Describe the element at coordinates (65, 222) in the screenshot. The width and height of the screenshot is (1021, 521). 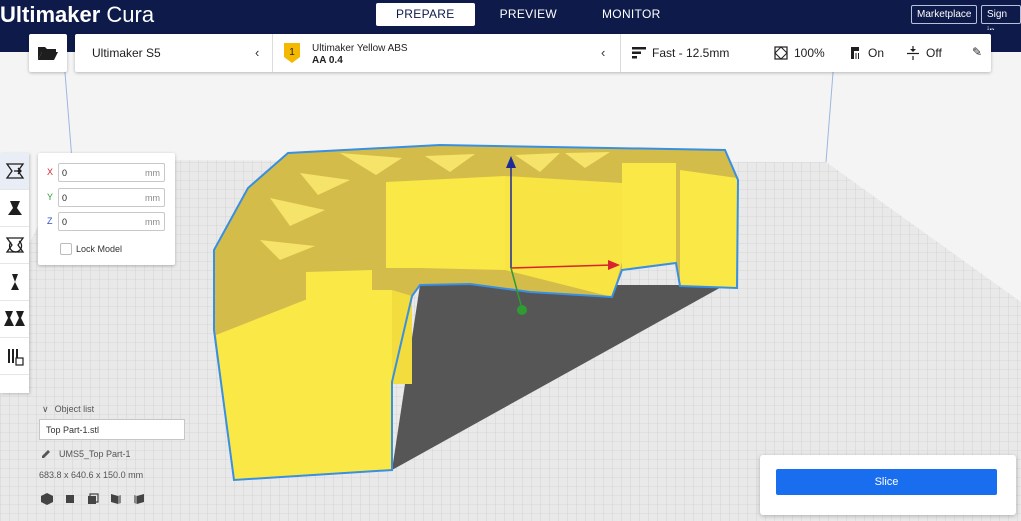
I see `z-value: 0` at that location.